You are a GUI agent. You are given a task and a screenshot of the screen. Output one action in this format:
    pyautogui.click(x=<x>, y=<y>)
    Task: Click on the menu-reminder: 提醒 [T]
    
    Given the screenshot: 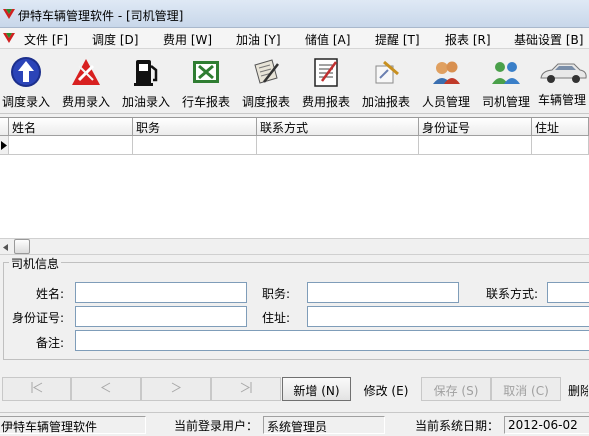 What is the action you would take?
    pyautogui.click(x=397, y=39)
    